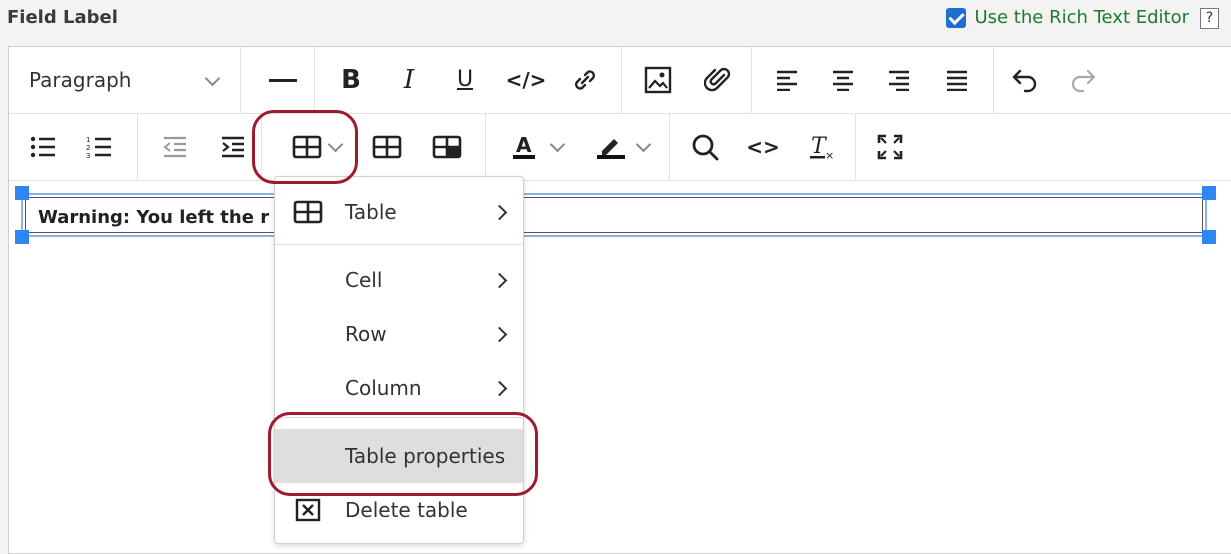  Describe the element at coordinates (305, 147) in the screenshot. I see `highlight-table-button` at that location.